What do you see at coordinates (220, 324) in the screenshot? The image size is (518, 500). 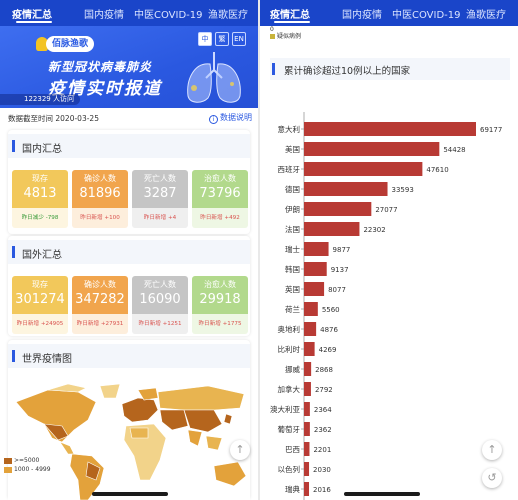 I see `stat-delta: 昨日新增 +1775` at bounding box center [220, 324].